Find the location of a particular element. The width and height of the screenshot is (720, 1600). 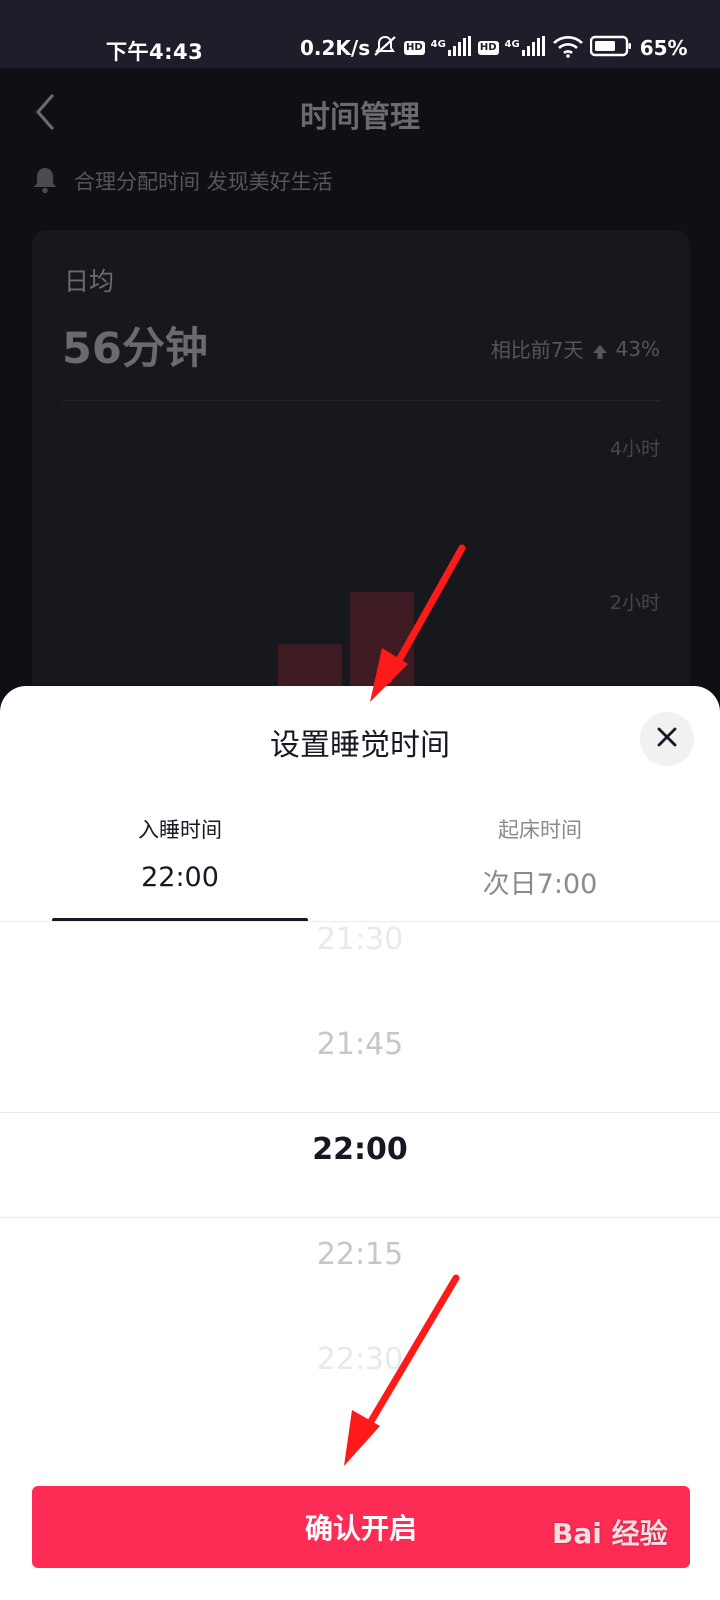

close-button is located at coordinates (667, 739).